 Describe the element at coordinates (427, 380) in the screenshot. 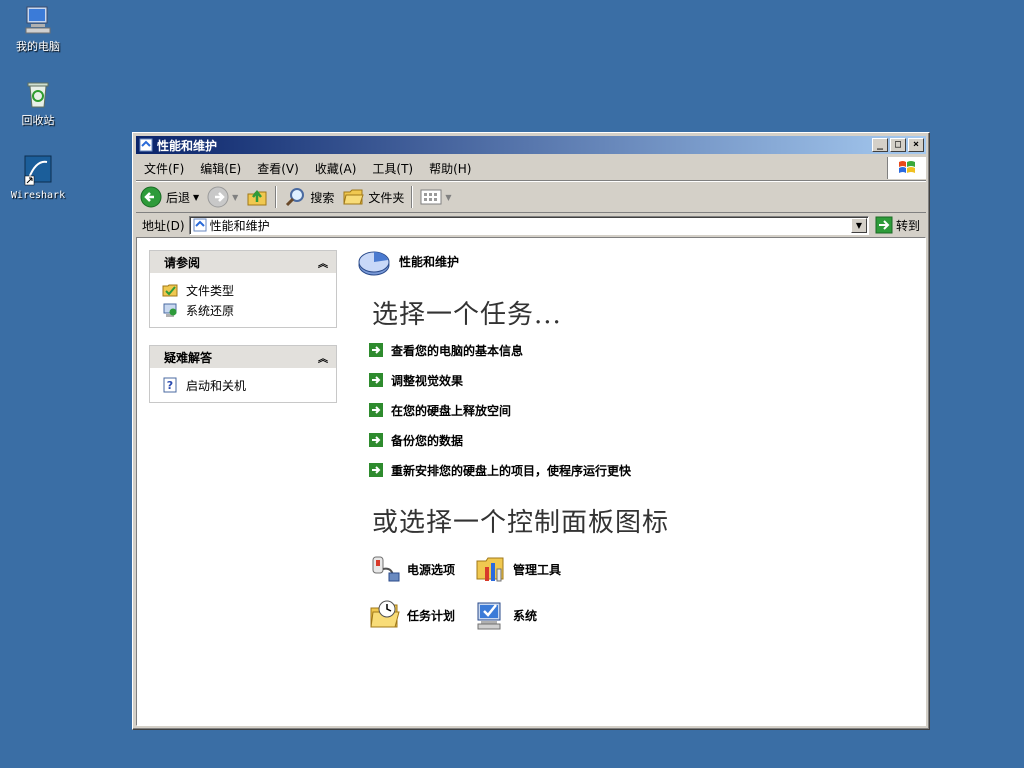

I see `task-label: 调整视觉效果` at that location.